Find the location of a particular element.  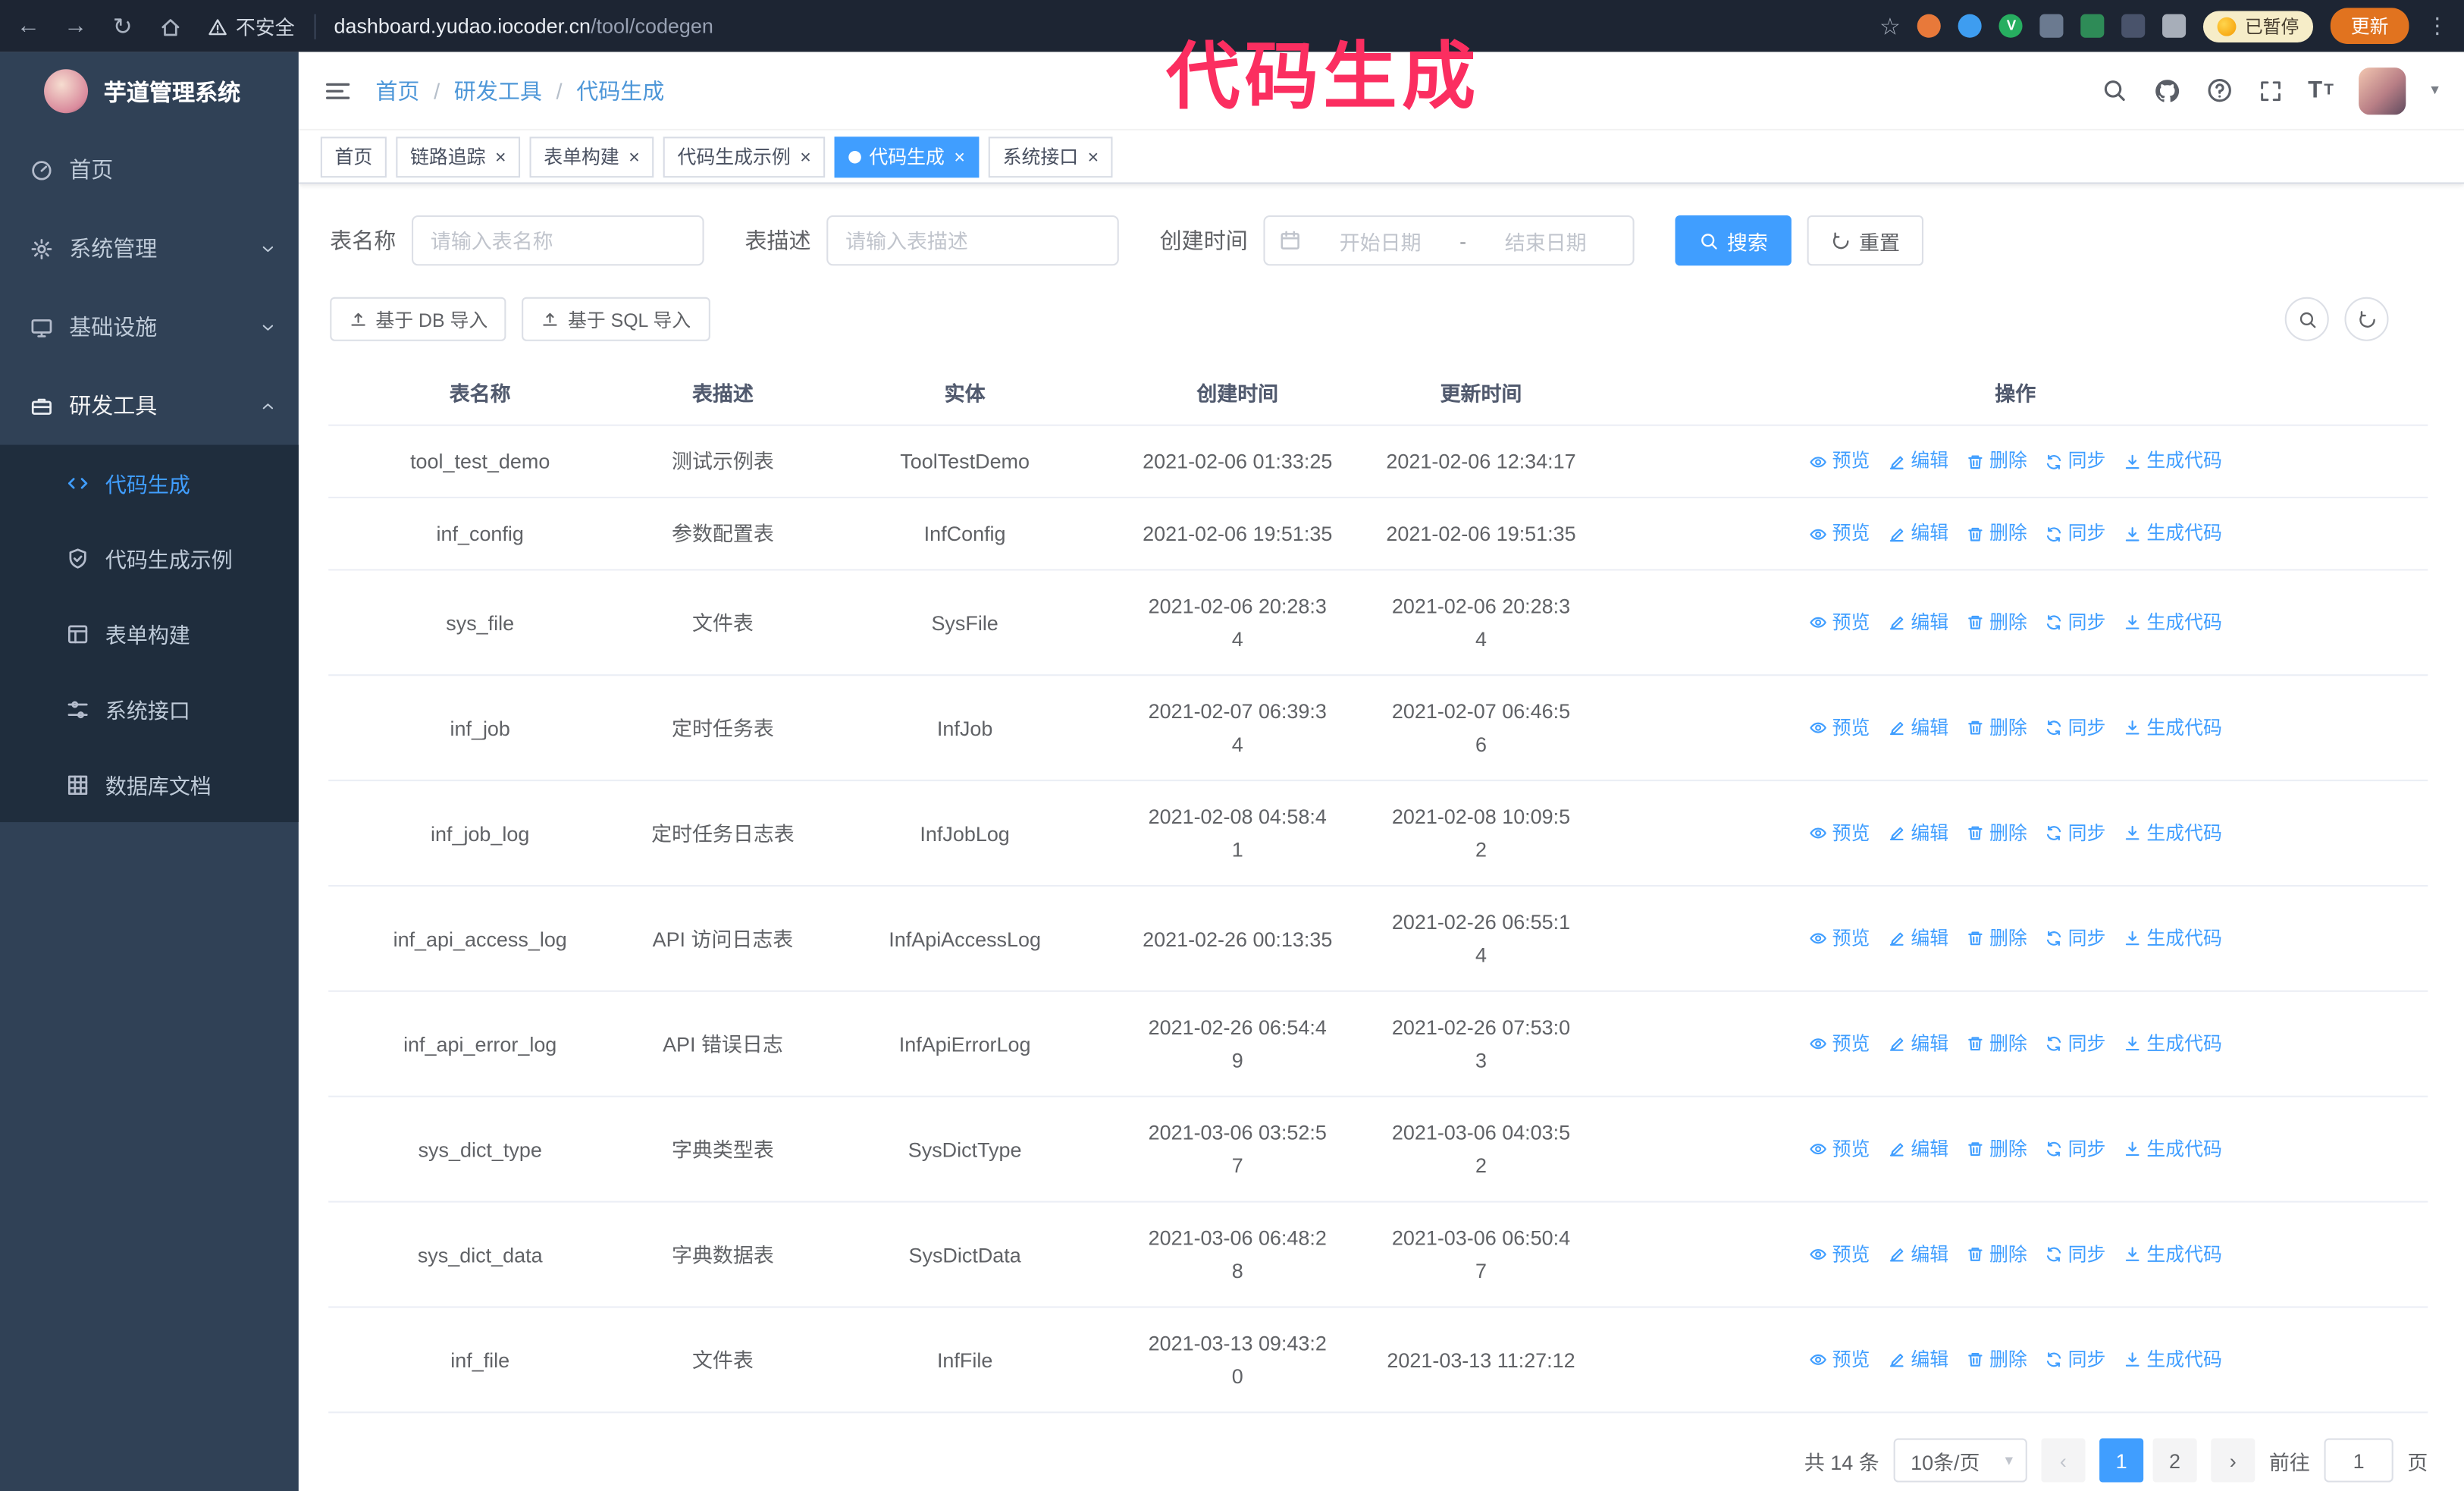

sidebar-item-form: 表单构建 is located at coordinates (150, 633).